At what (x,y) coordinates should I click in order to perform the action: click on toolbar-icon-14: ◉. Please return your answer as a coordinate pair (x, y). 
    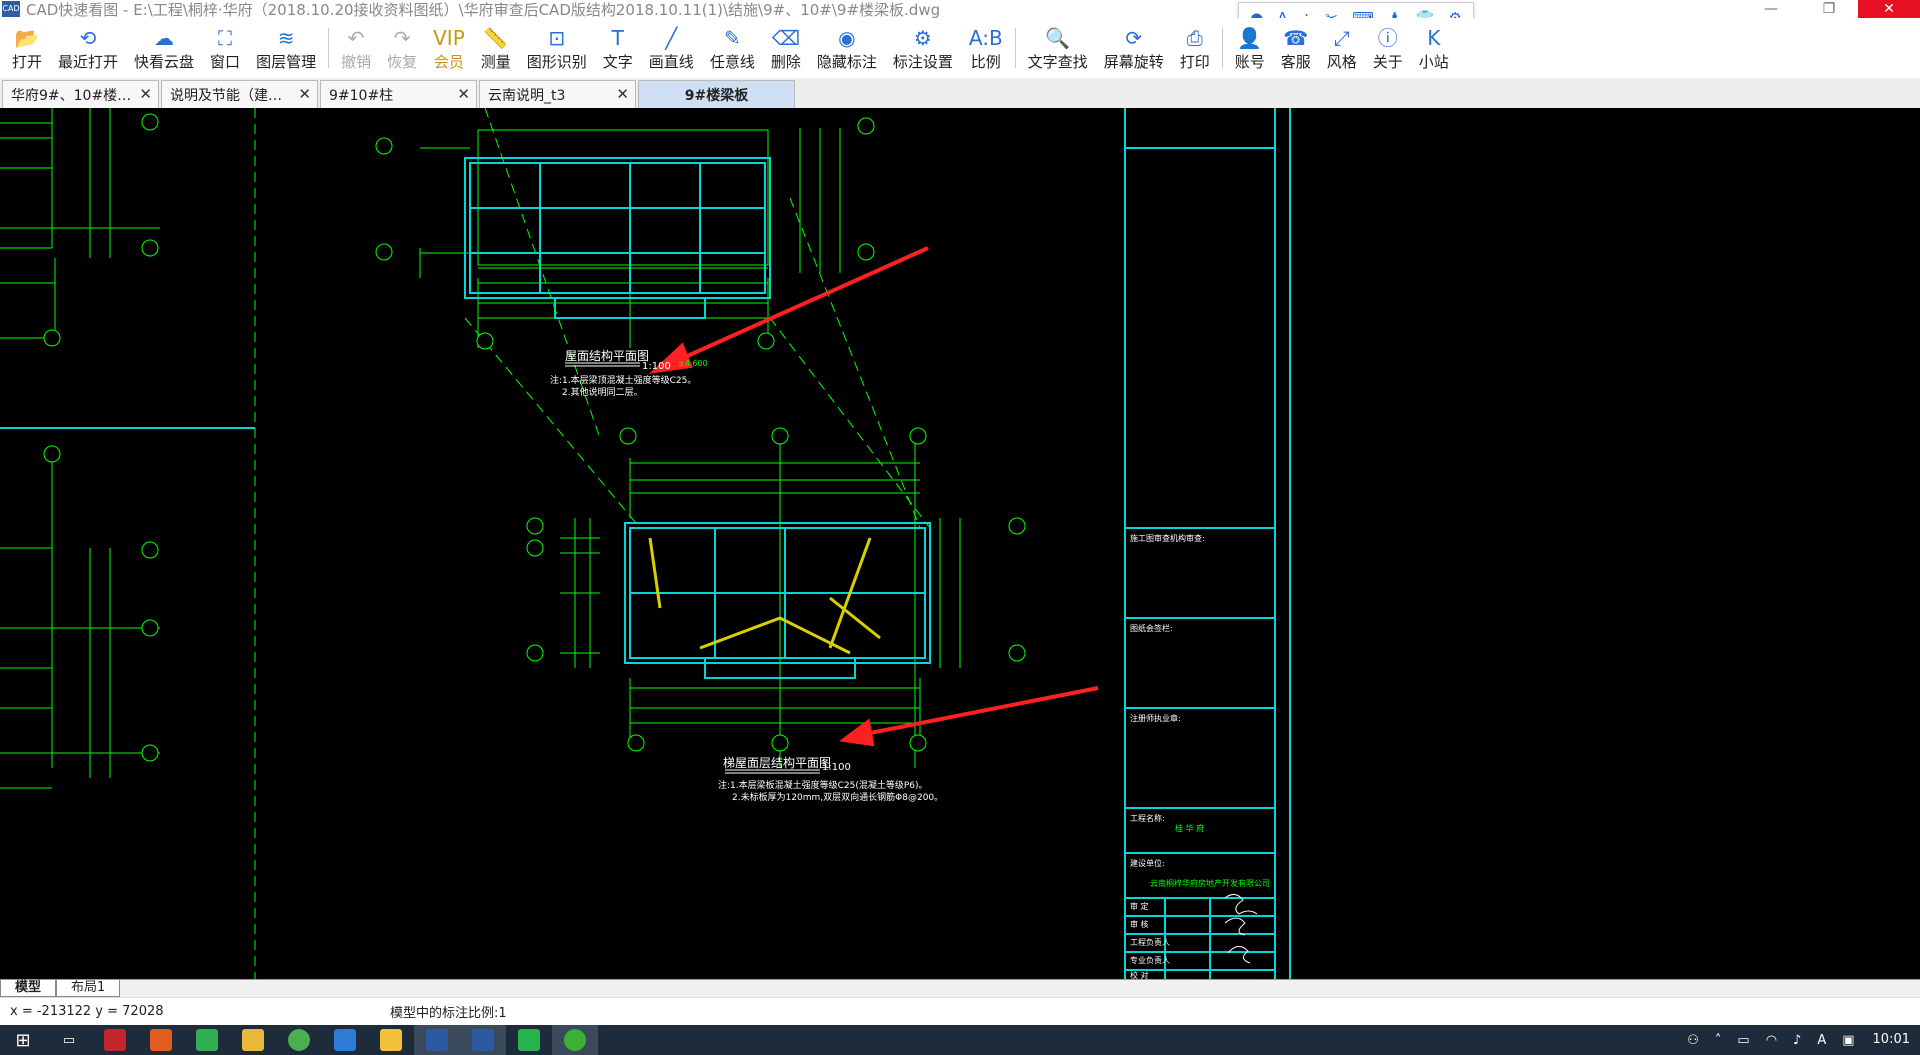
    Looking at the image, I should click on (847, 38).